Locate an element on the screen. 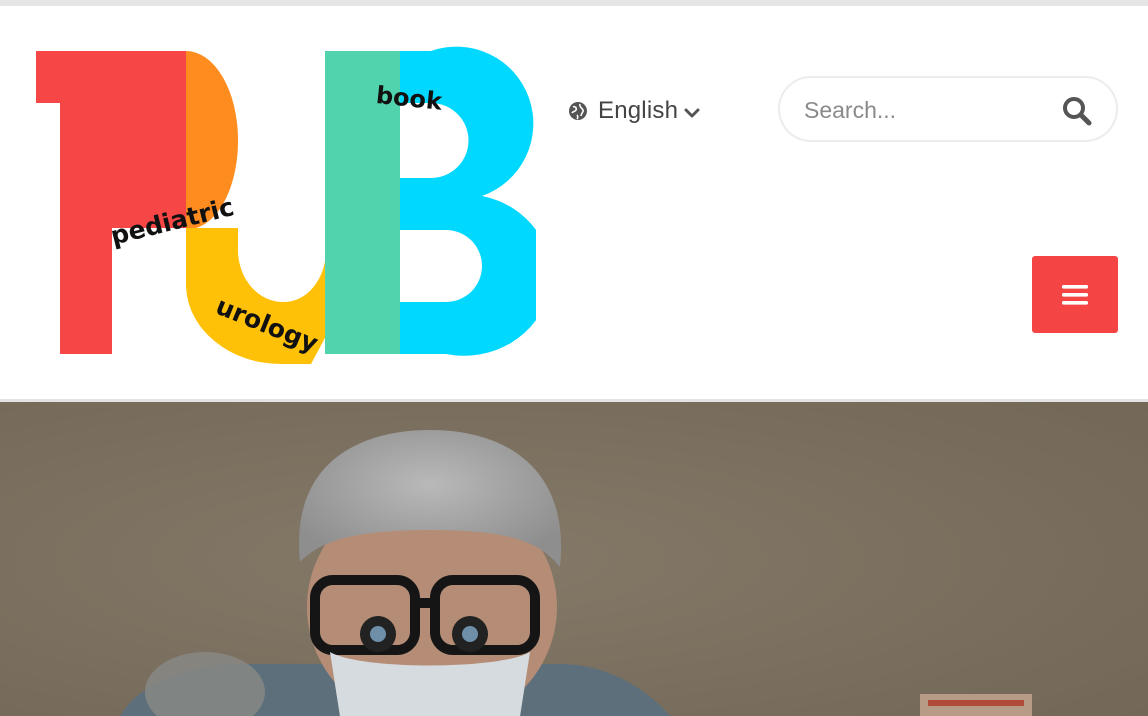  search-form is located at coordinates (948, 109).